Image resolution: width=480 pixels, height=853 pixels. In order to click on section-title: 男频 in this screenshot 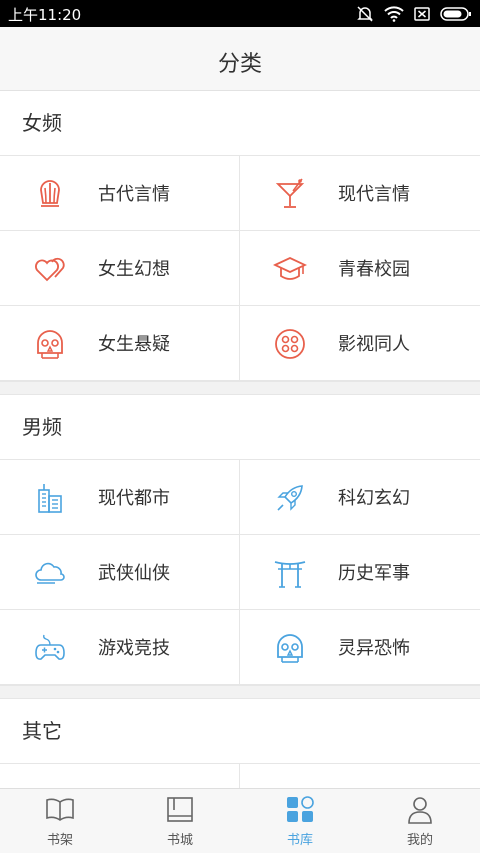, I will do `click(240, 427)`.